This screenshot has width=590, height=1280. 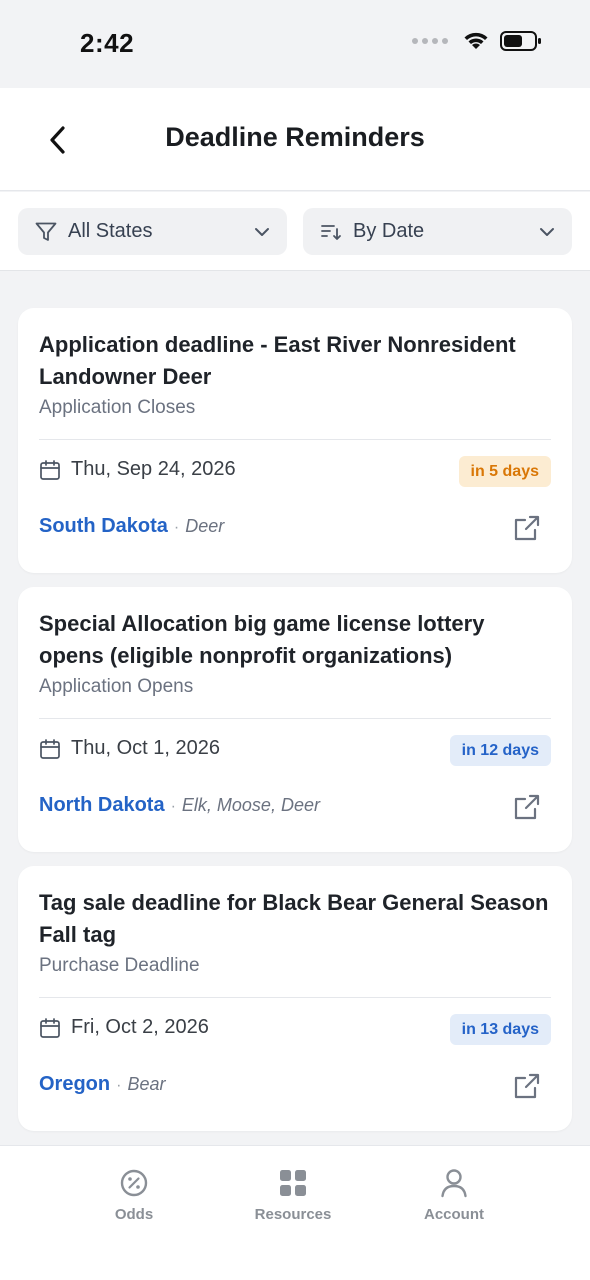 I want to click on days-remaining-badge: in 13 days, so click(x=500, y=1029).